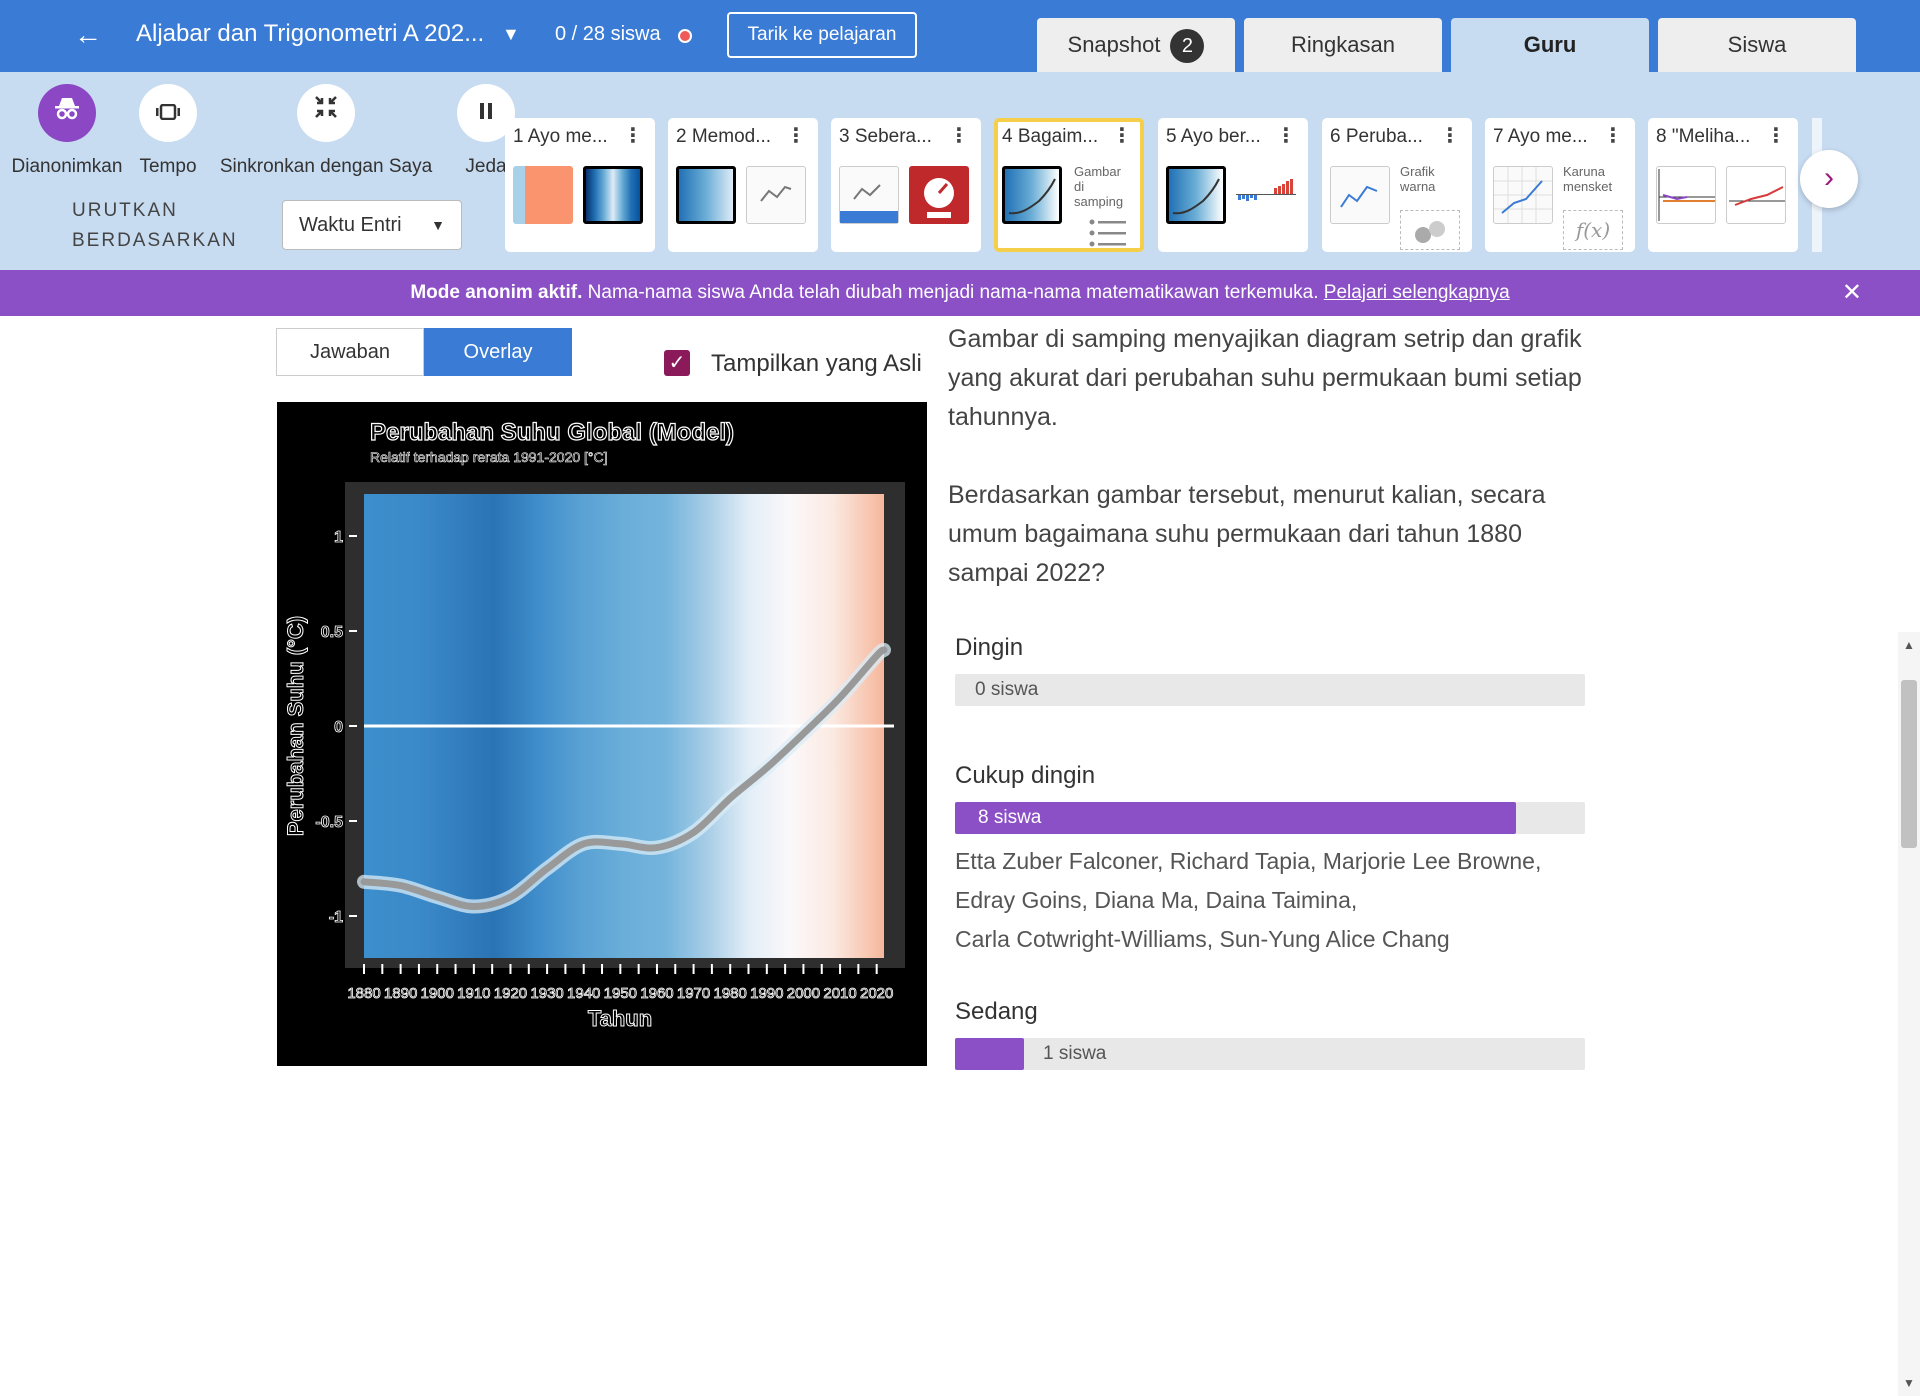 This screenshot has height=1396, width=1920. I want to click on card-preview-text: Grafik warna biru, so click(1418, 179).